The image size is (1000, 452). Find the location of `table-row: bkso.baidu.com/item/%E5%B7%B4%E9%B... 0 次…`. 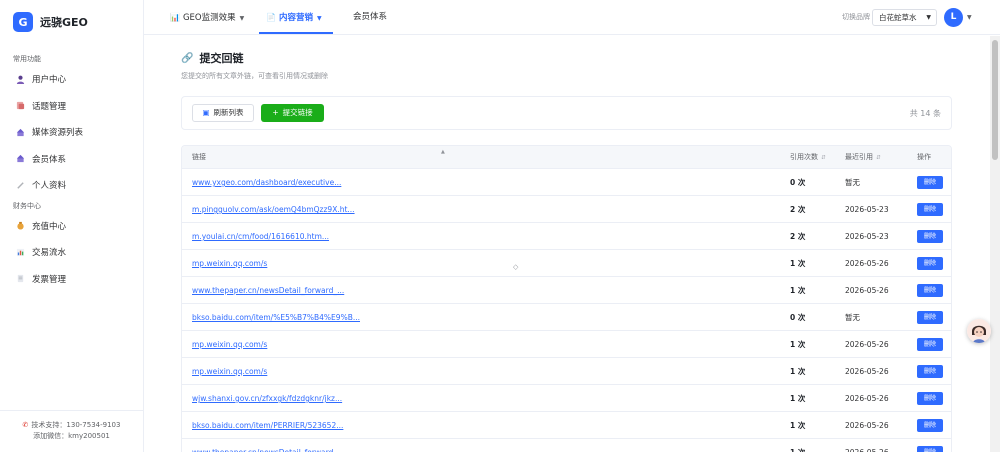

table-row: bkso.baidu.com/item/%E5%B7%B4%E9%B... 0 次… is located at coordinates (566, 317).